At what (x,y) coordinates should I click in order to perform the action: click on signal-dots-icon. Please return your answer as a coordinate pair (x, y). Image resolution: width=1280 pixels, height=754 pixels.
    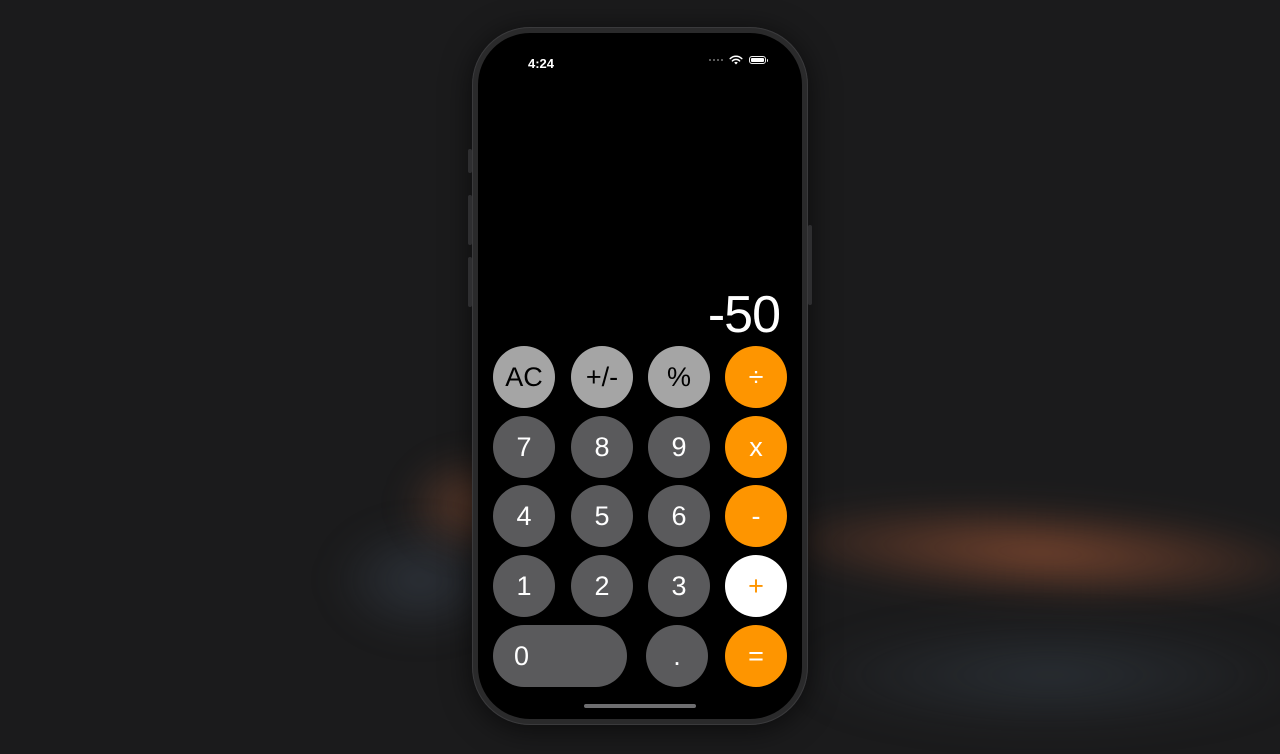
    Looking at the image, I should click on (716, 60).